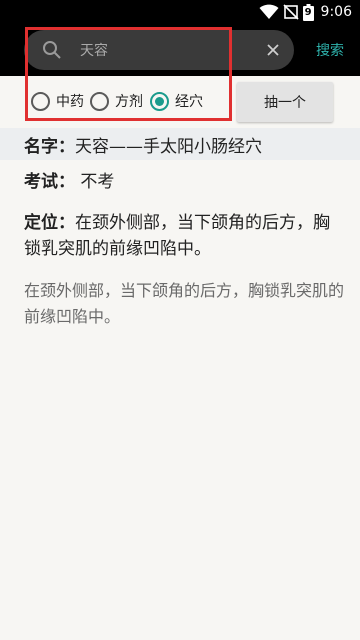 This screenshot has height=640, width=360. Describe the element at coordinates (70, 102) in the screenshot. I see `radio-label: 中药` at that location.